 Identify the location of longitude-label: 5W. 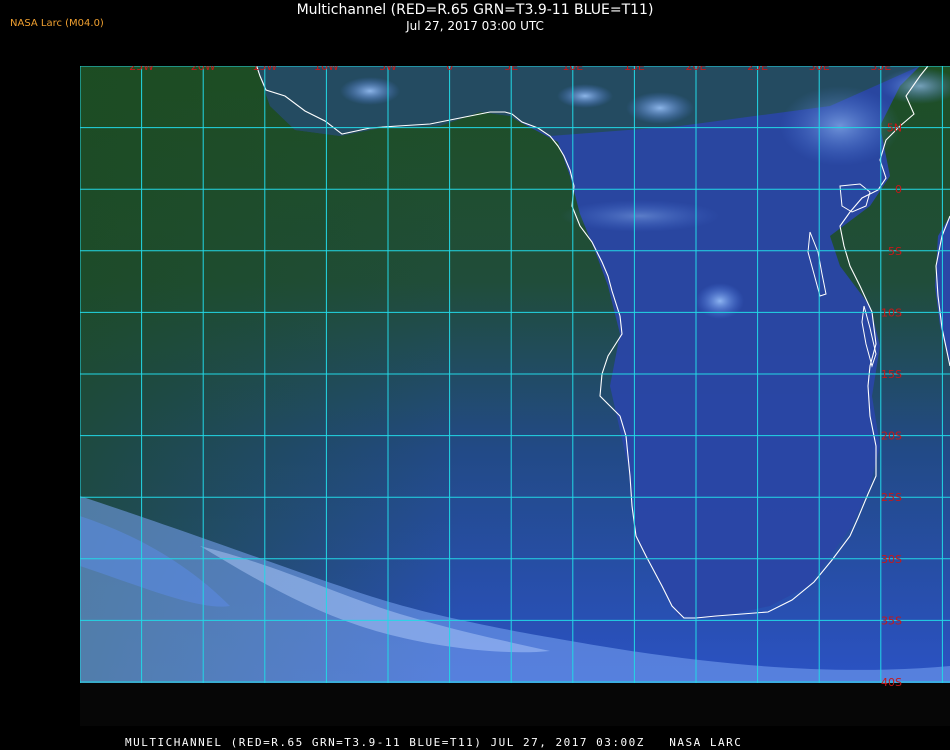
(388, 69).